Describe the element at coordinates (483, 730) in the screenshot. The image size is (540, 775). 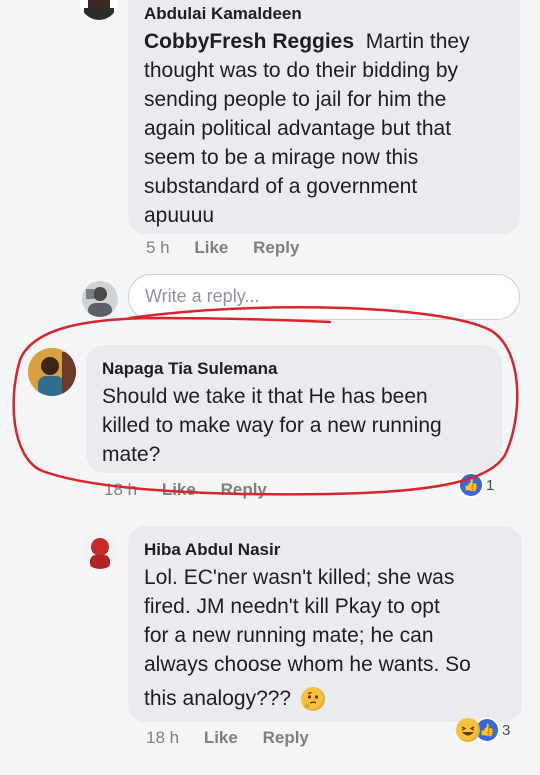
I see `reaction-summary: 👍 3` at that location.